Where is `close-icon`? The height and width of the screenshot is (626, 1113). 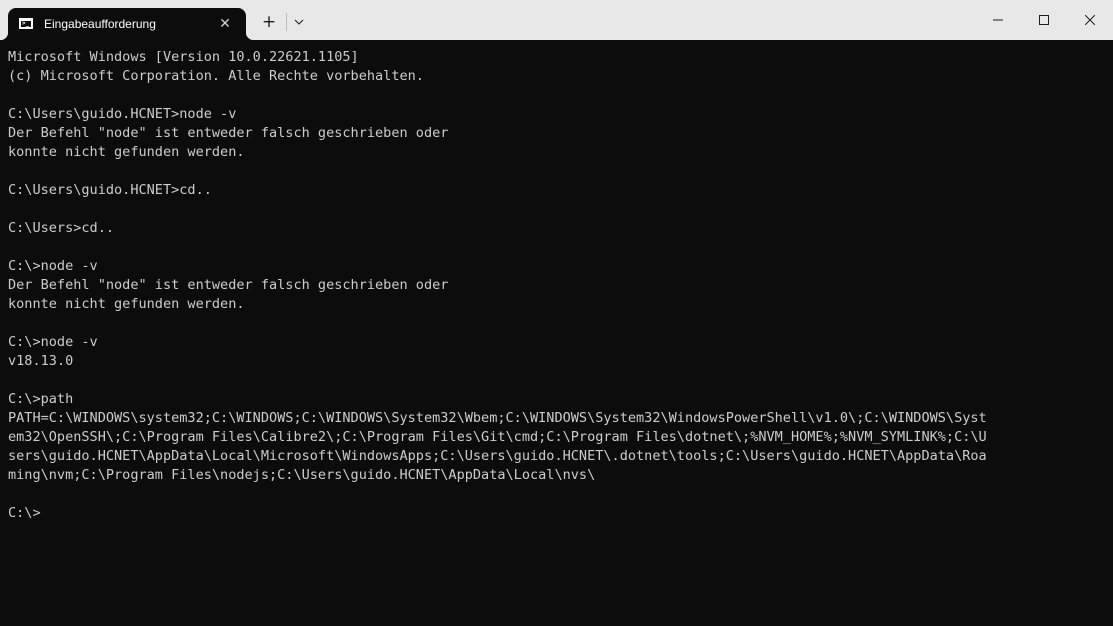 close-icon is located at coordinates (1090, 20).